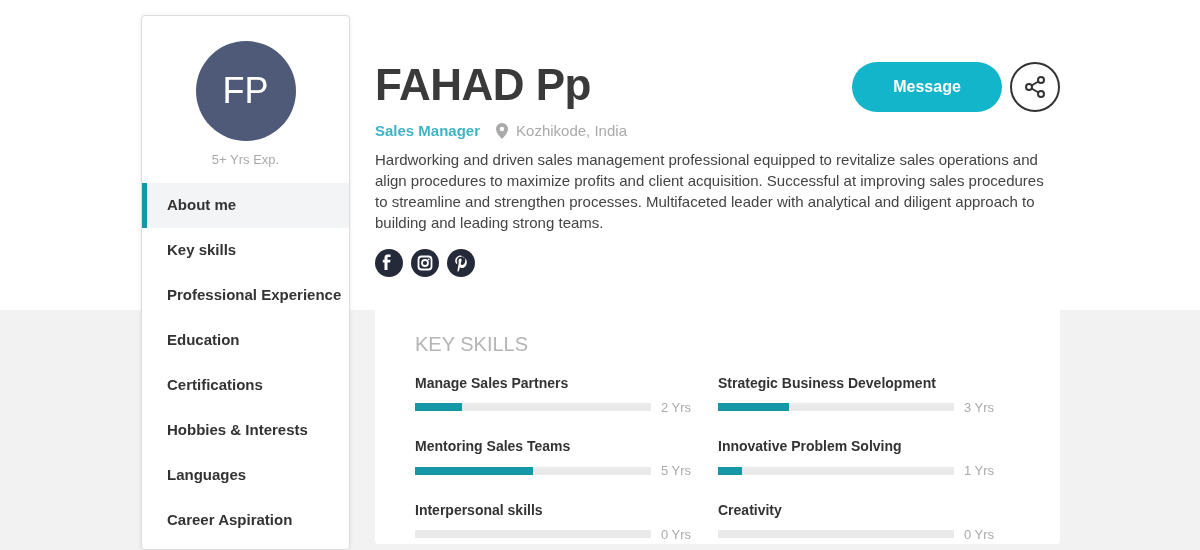 This screenshot has width=1200, height=550. What do you see at coordinates (245, 295) in the screenshot?
I see `sidebar-item: Professional Experience` at bounding box center [245, 295].